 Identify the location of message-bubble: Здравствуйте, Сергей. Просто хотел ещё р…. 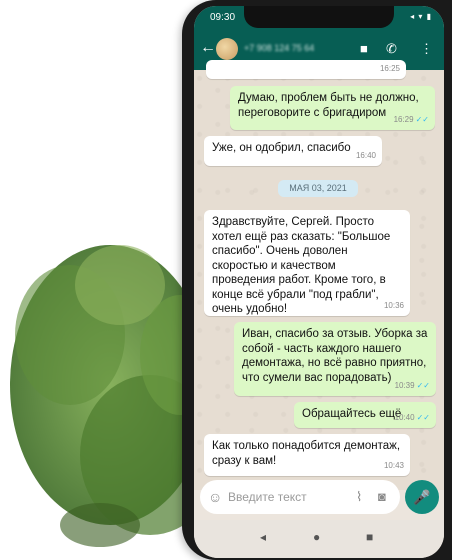
(307, 263).